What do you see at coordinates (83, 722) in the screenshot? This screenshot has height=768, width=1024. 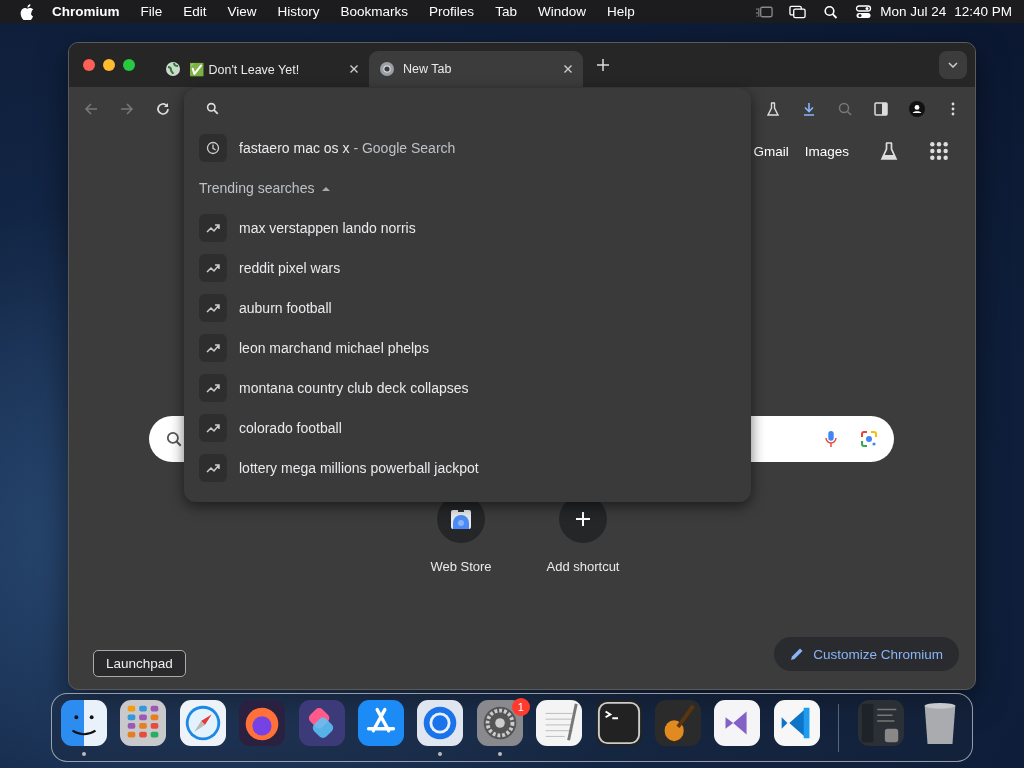 I see `finder-icon` at bounding box center [83, 722].